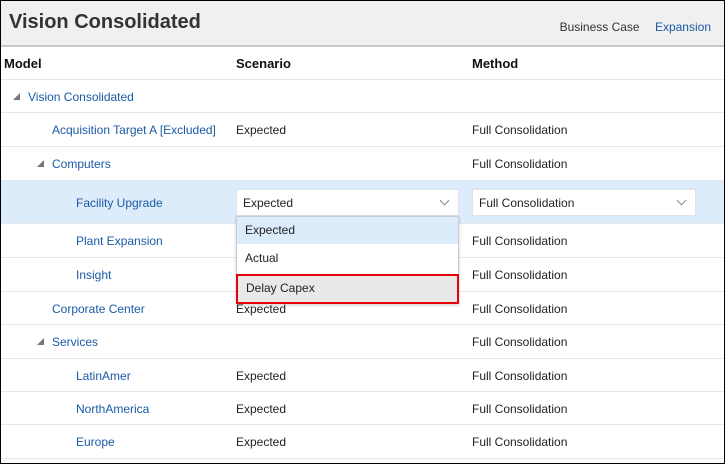 The height and width of the screenshot is (464, 725). What do you see at coordinates (119, 203) in the screenshot?
I see `model-link: Facility Upgrade` at bounding box center [119, 203].